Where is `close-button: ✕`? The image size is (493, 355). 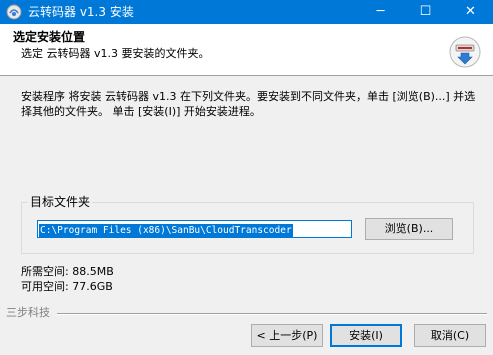 close-button: ✕ is located at coordinates (470, 12).